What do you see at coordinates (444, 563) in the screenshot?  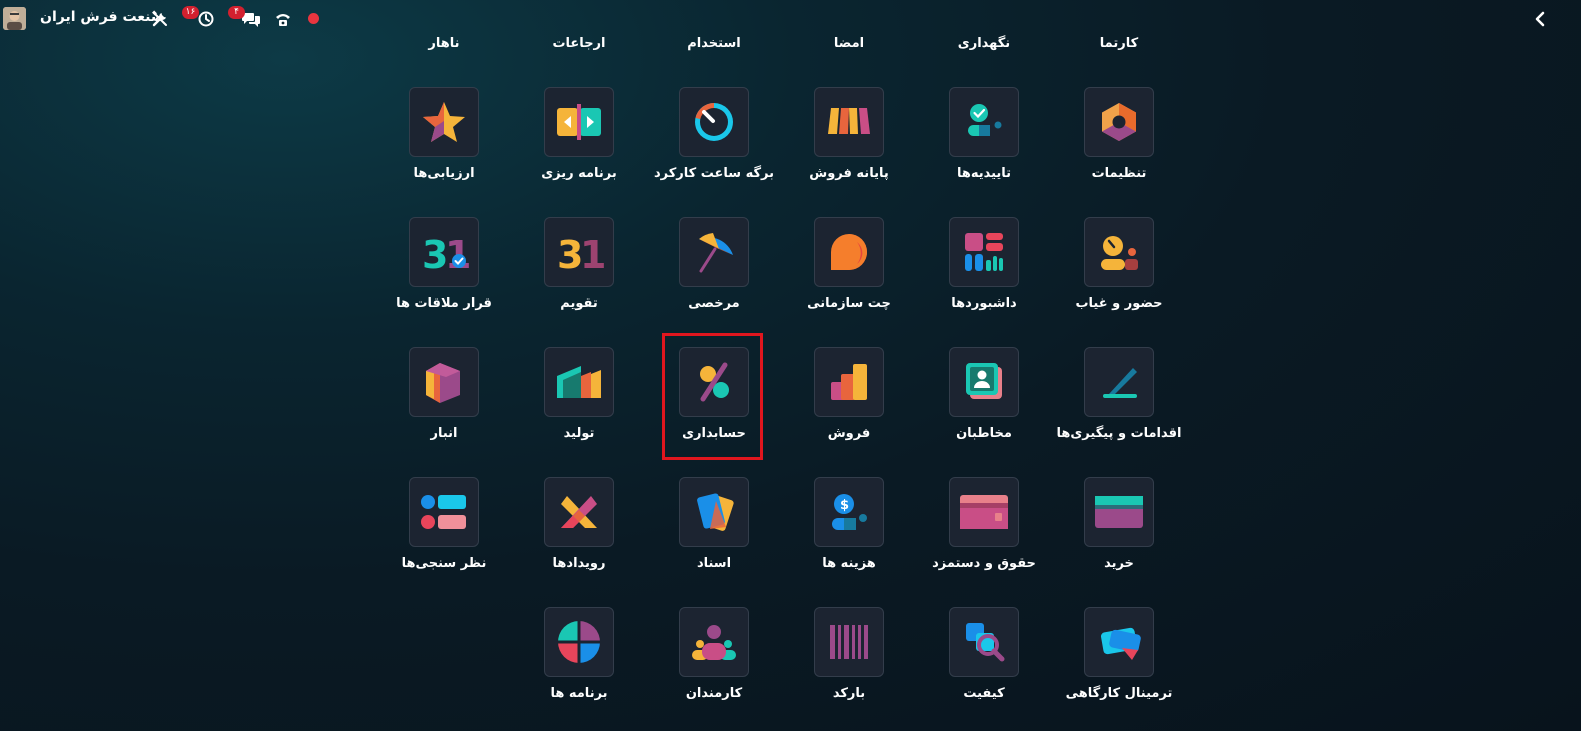 I see `app-label: نظر سنجی‌ها` at bounding box center [444, 563].